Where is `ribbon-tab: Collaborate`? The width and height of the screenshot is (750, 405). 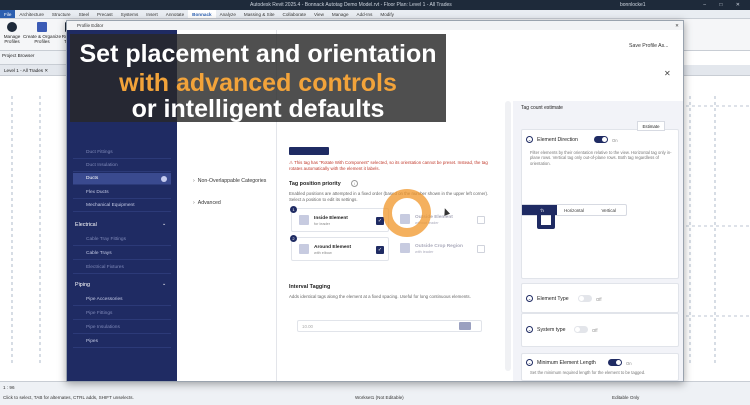
ribbon-tab: Collaborate is located at coordinates (295, 14).